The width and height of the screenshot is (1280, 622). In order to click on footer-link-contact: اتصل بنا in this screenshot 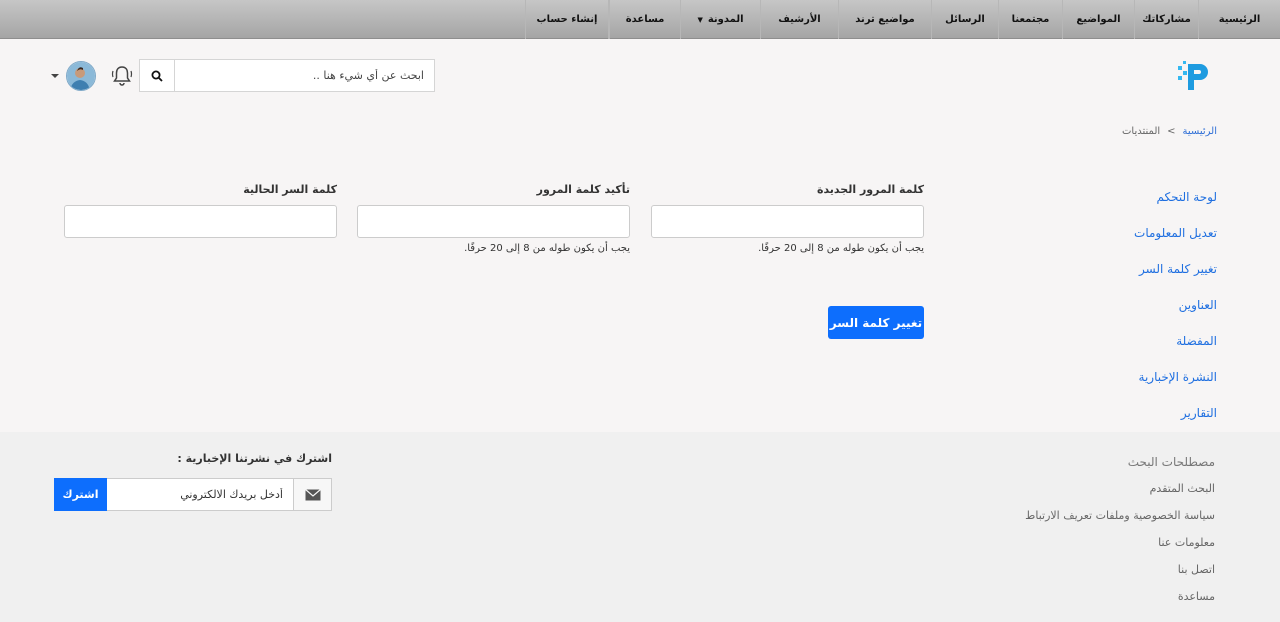, I will do `click(1055, 575)`.